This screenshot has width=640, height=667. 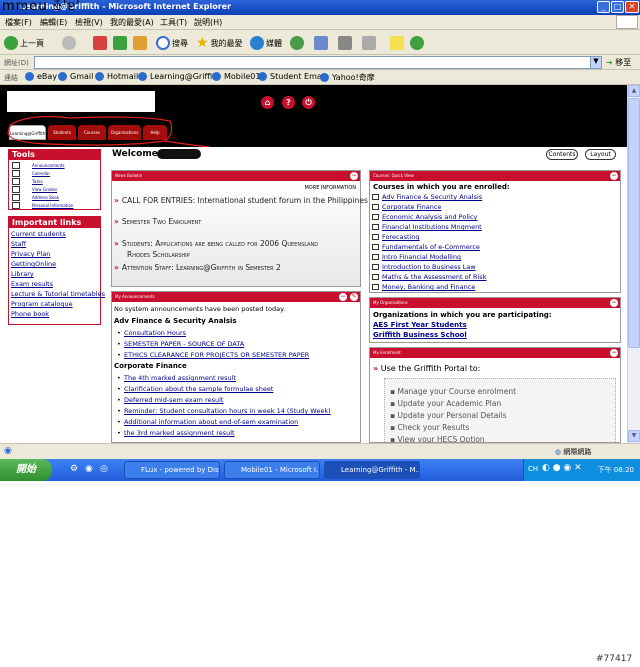 I want to click on quick-launch-icon: ⚙, so click(x=74, y=469).